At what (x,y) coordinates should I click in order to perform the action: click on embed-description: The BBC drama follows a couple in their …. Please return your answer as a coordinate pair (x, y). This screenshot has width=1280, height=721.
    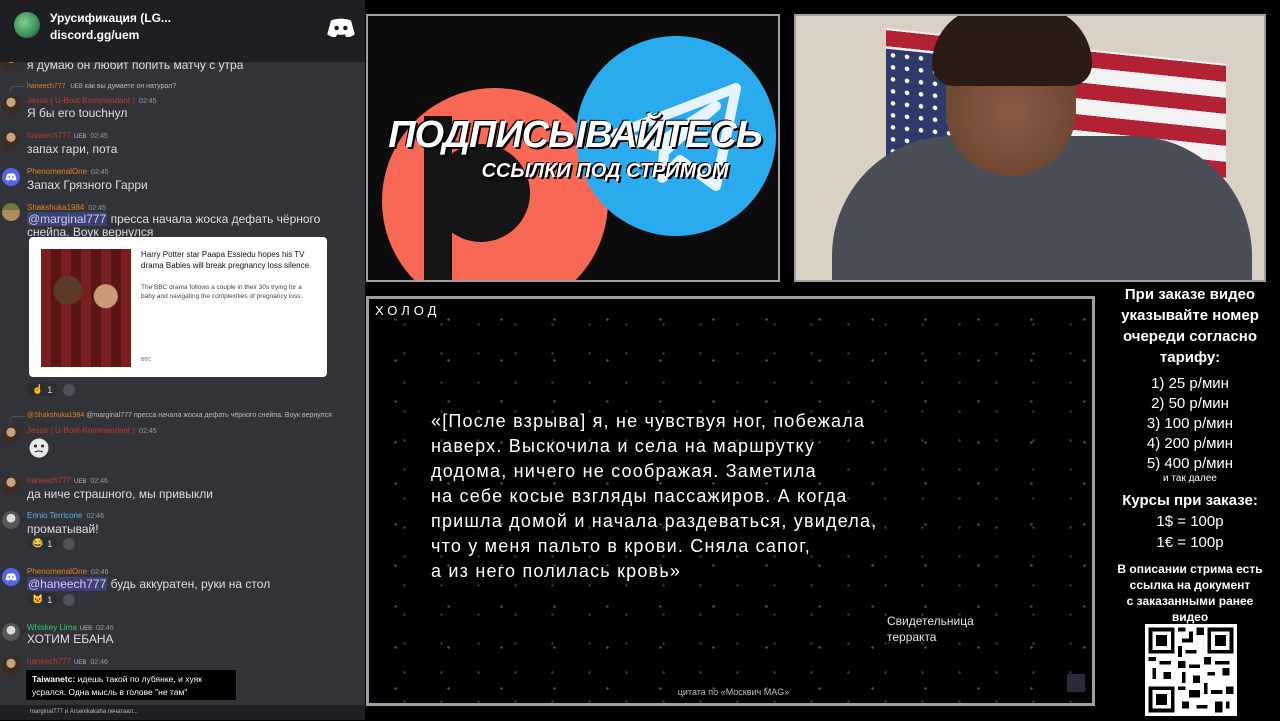
    Looking at the image, I should click on (222, 292).